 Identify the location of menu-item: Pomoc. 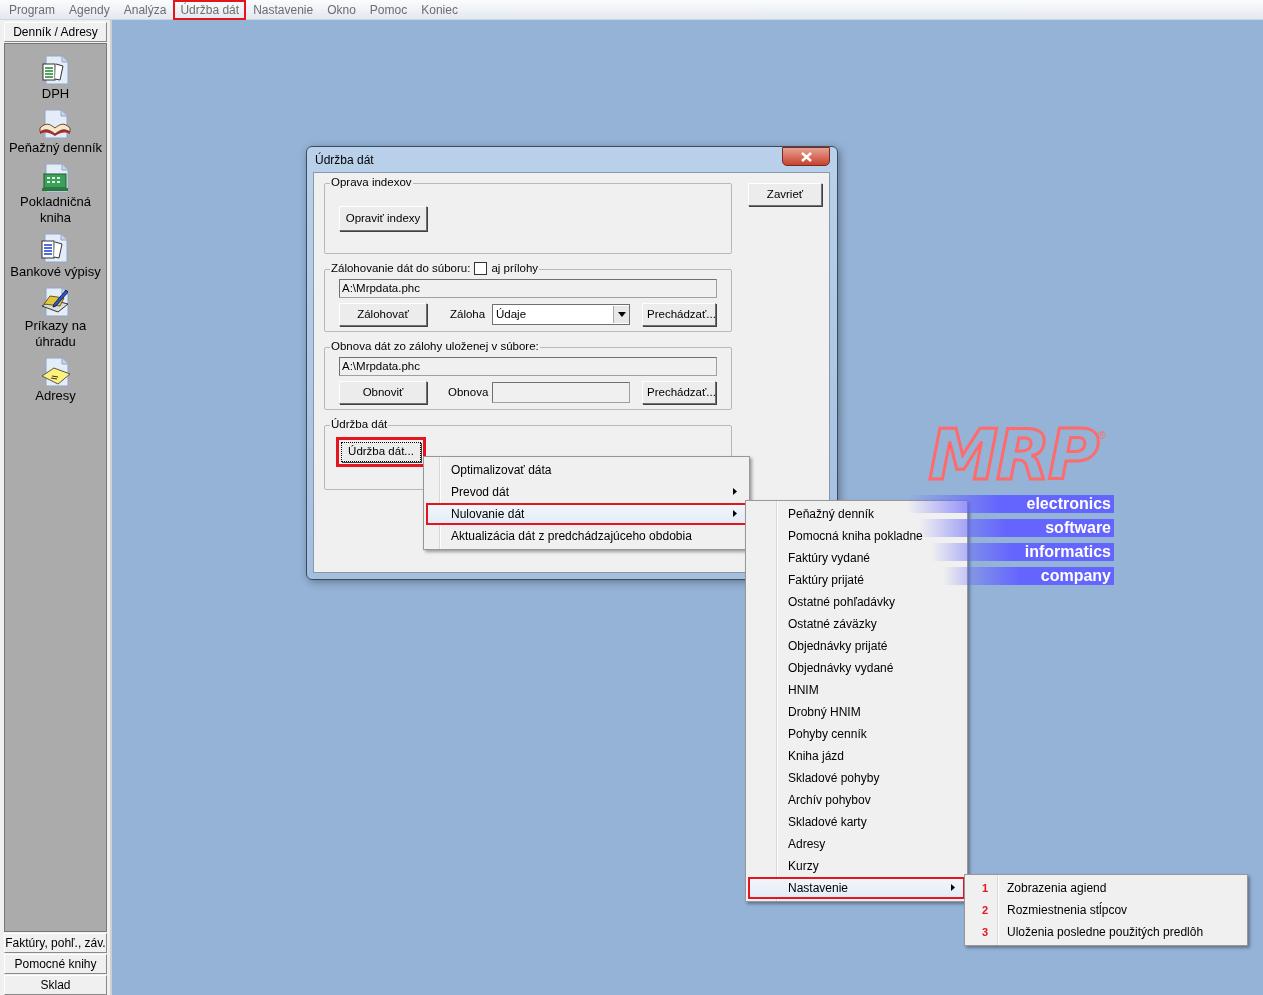
(388, 10).